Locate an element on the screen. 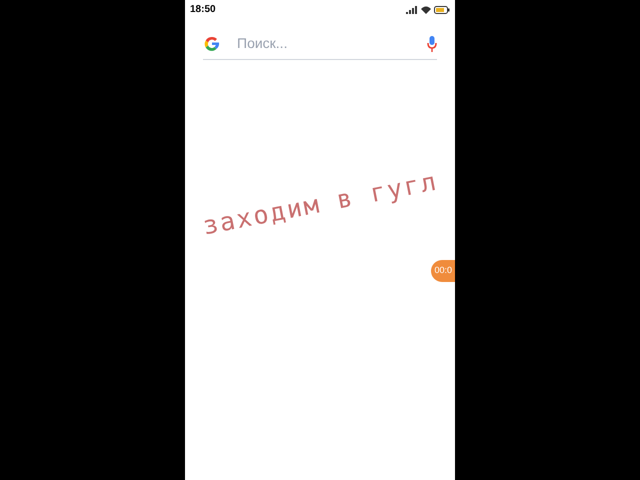 Image resolution: width=640 pixels, height=480 pixels. recorder-timer-bubble: 00:0 is located at coordinates (443, 271).